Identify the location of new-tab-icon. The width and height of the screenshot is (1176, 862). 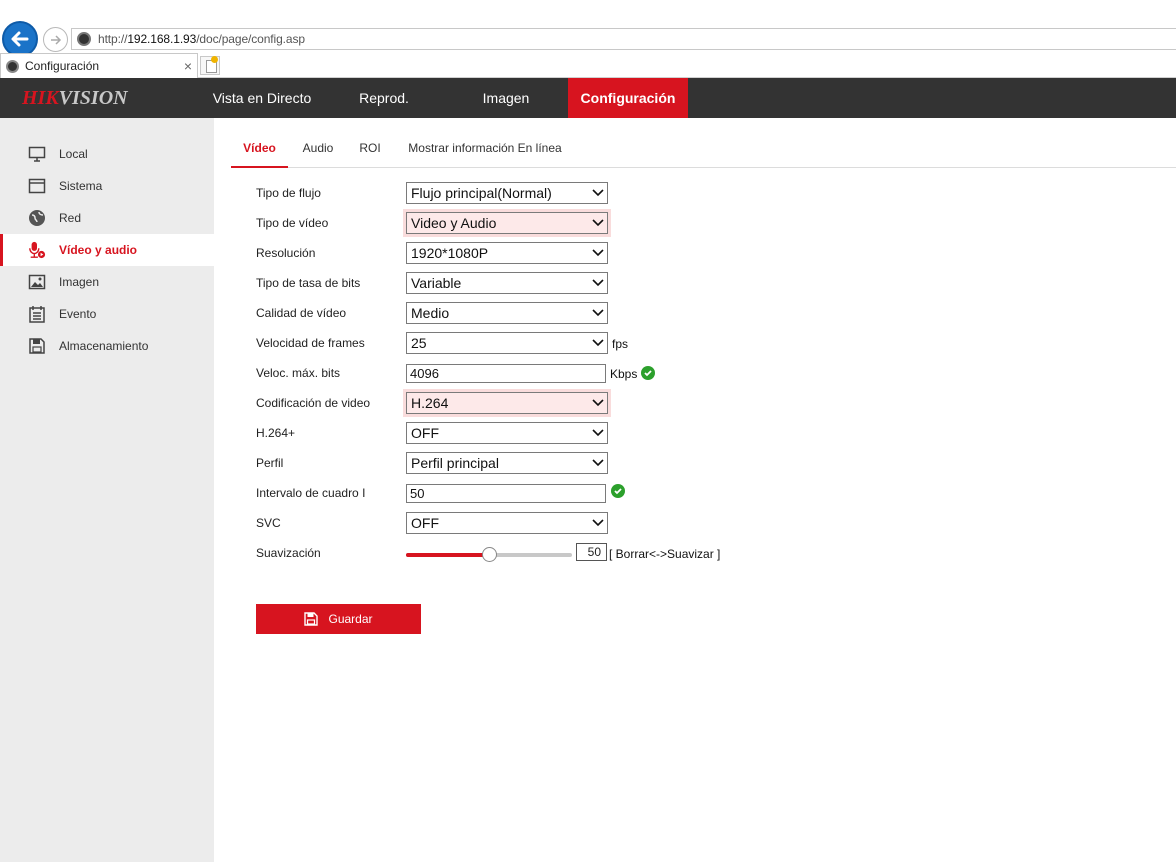
(214, 59).